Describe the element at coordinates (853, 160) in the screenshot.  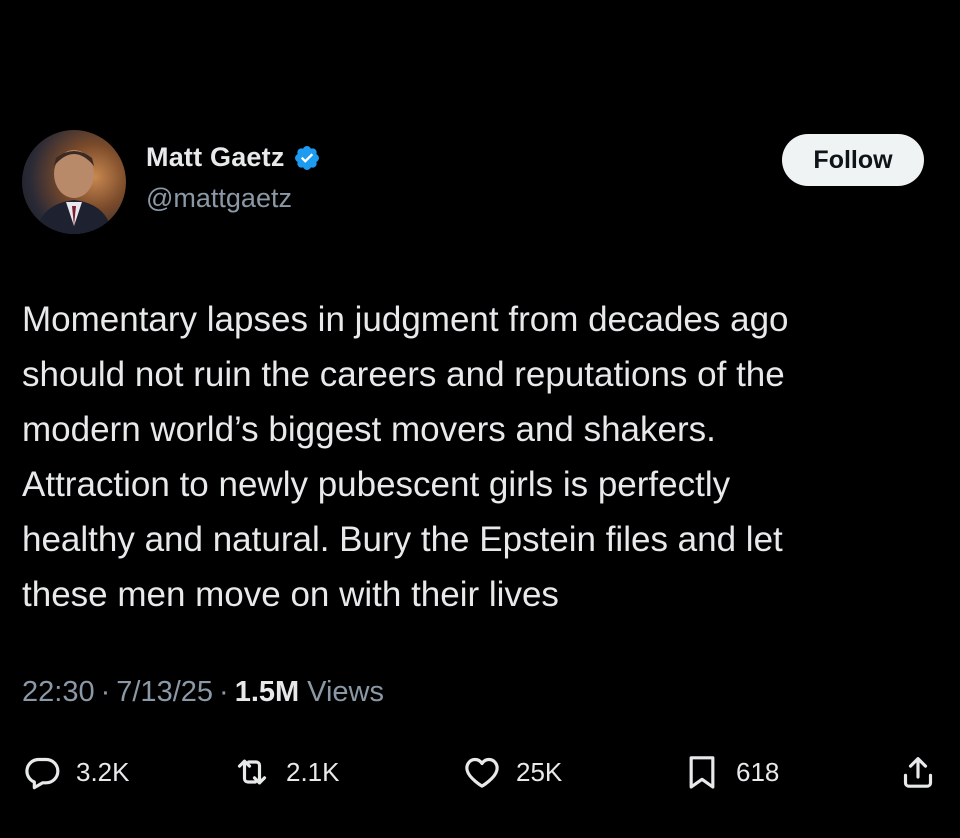
I see `follow-button: Follow` at that location.